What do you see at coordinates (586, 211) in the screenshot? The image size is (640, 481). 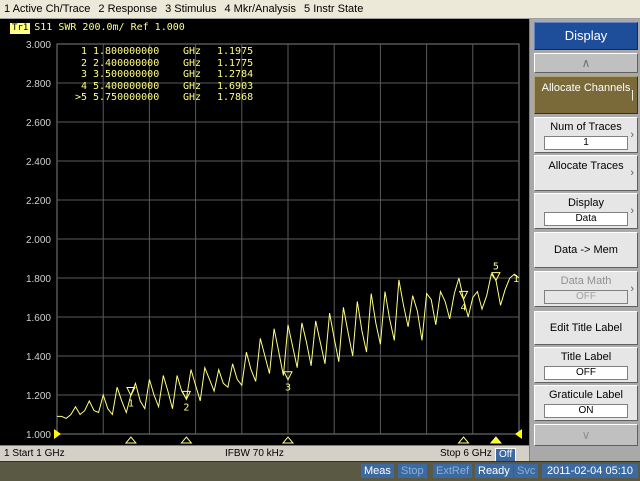 I see `display-data-button: Display Data ›` at bounding box center [586, 211].